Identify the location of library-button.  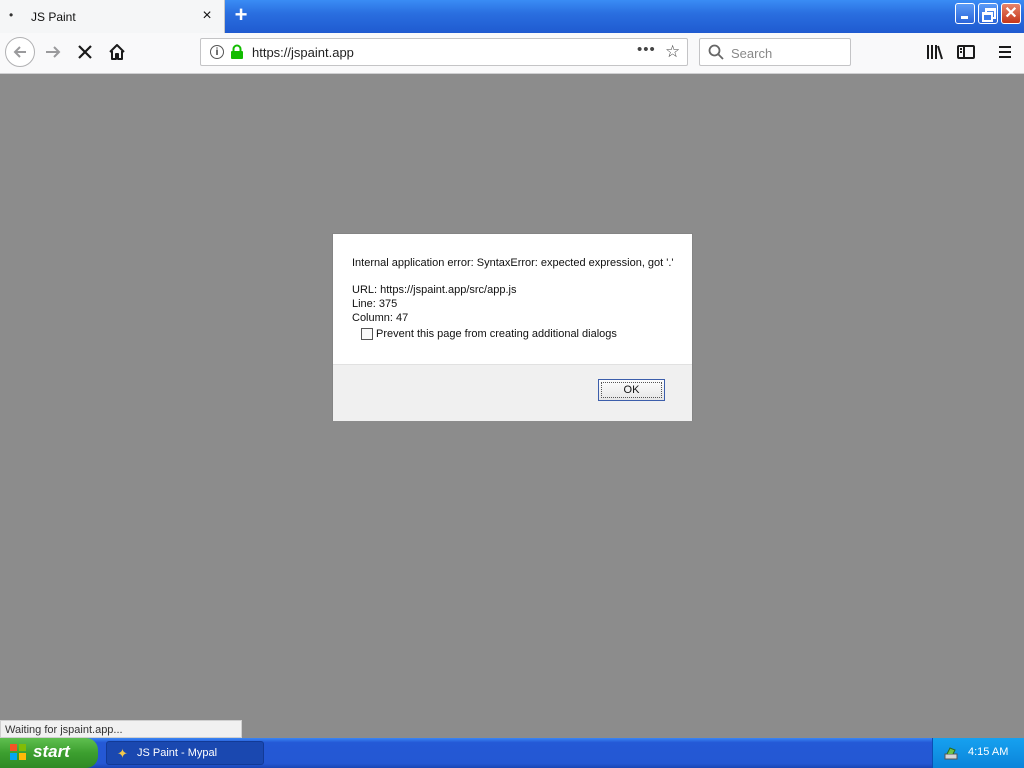
(935, 52).